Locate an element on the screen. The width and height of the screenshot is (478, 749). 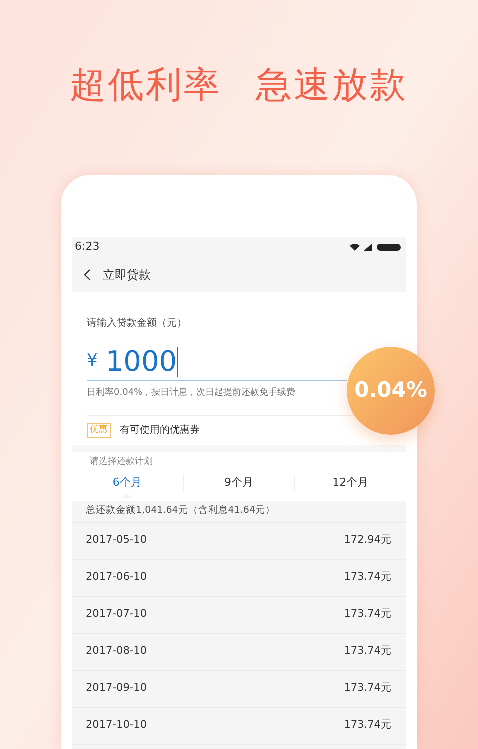
repayment-date: 2017-08-10 is located at coordinates (117, 652).